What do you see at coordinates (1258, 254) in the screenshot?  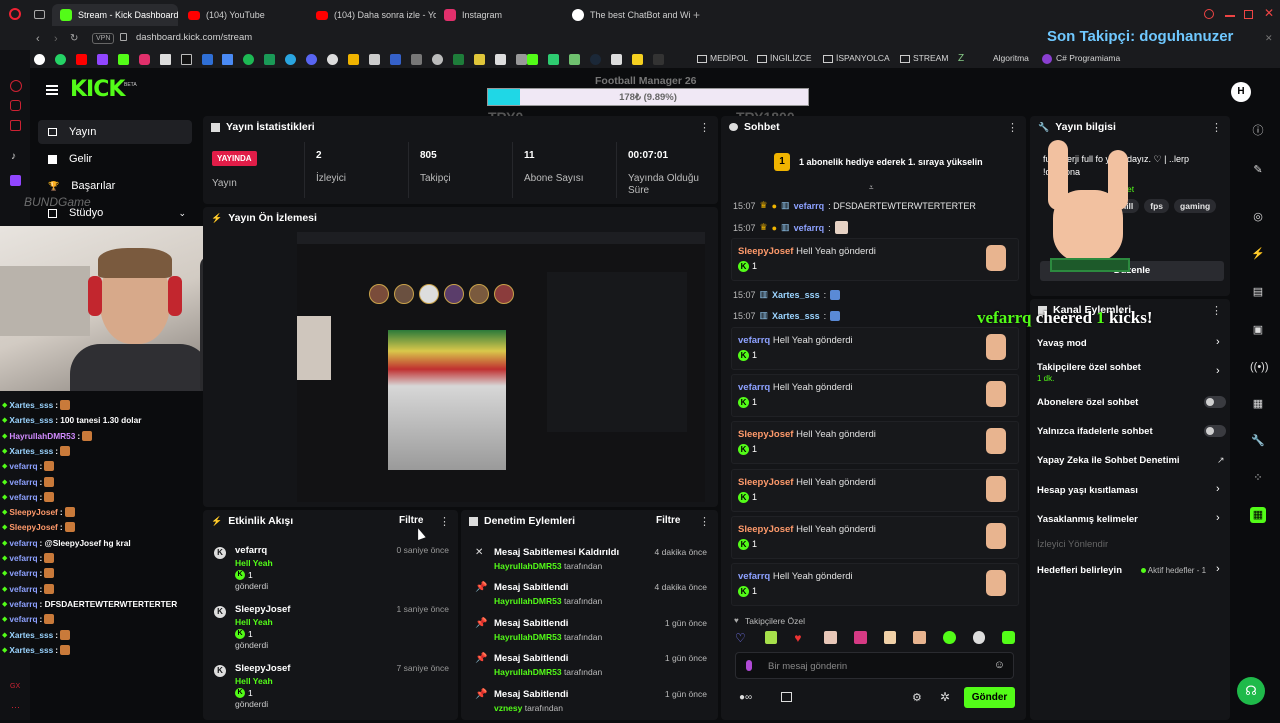 I see `lightning-icon: ⚡` at bounding box center [1258, 254].